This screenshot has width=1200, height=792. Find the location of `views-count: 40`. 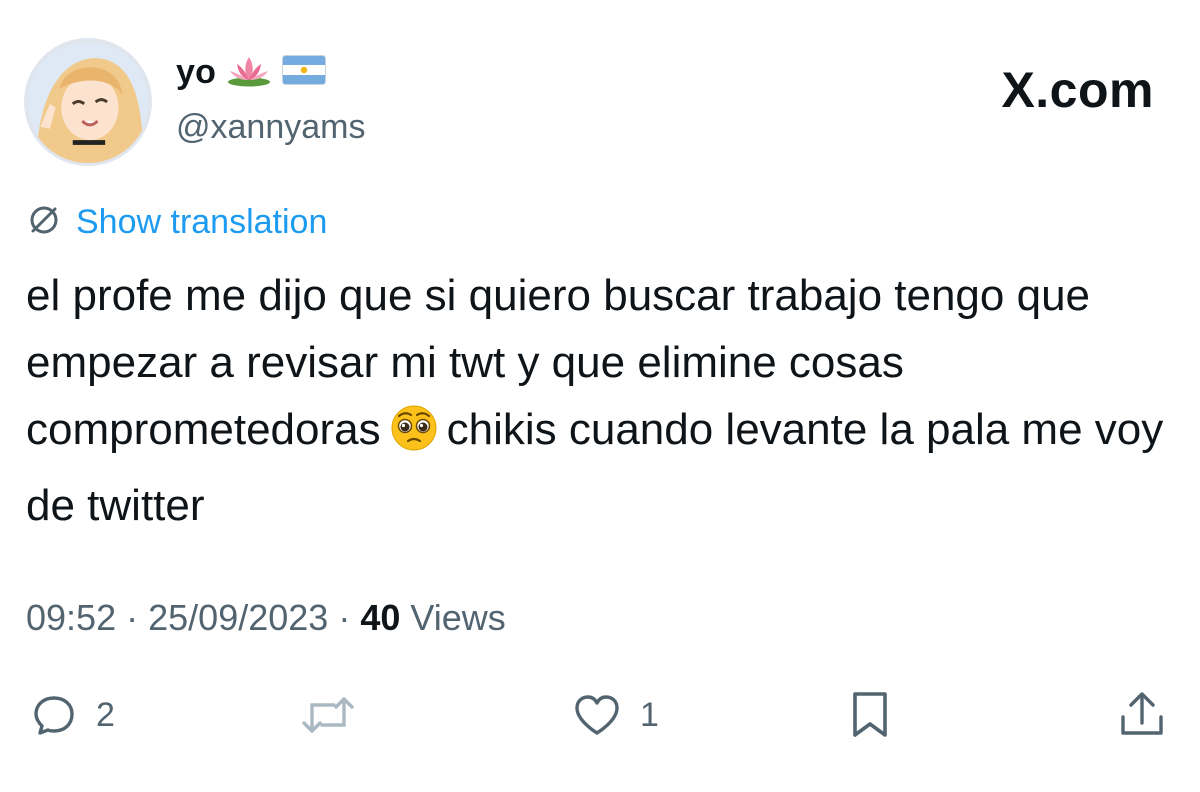

views-count: 40 is located at coordinates (380, 617).